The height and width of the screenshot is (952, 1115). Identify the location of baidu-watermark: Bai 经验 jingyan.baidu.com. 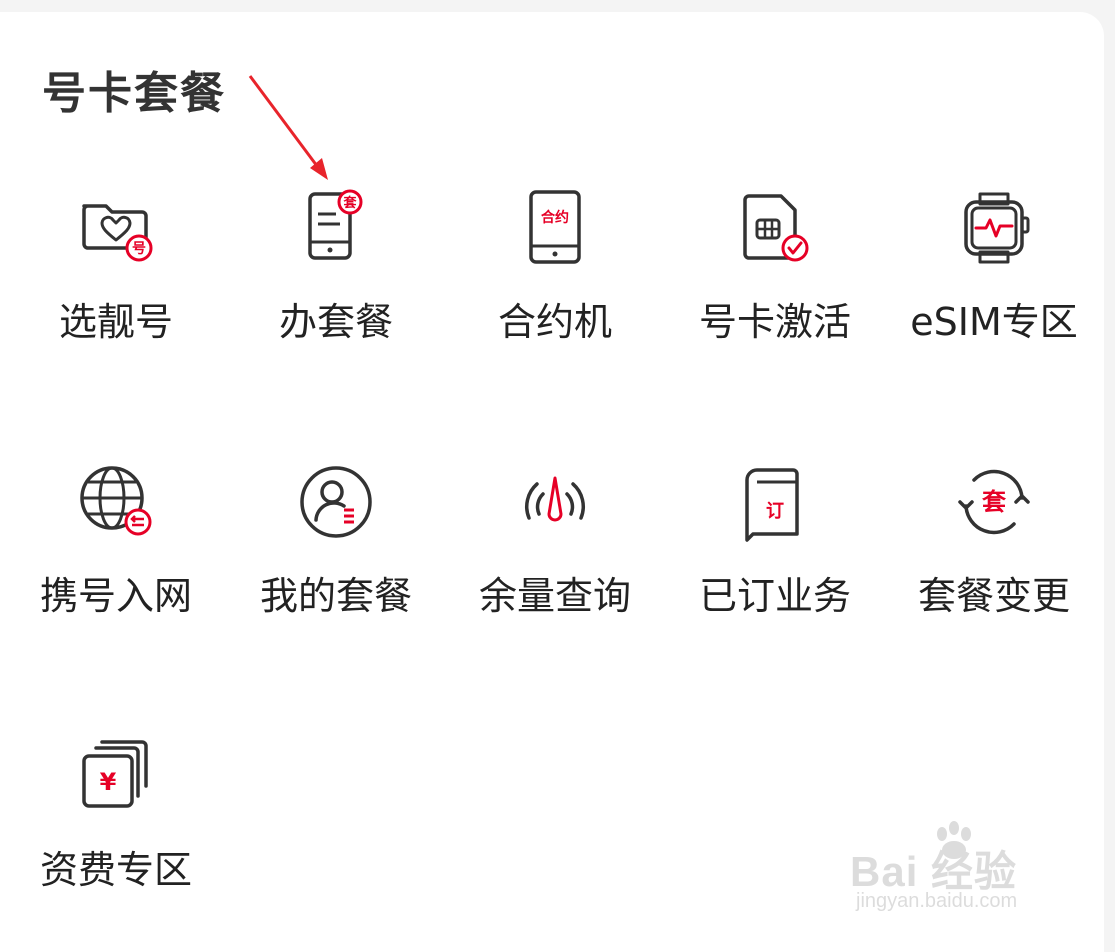
(960, 870).